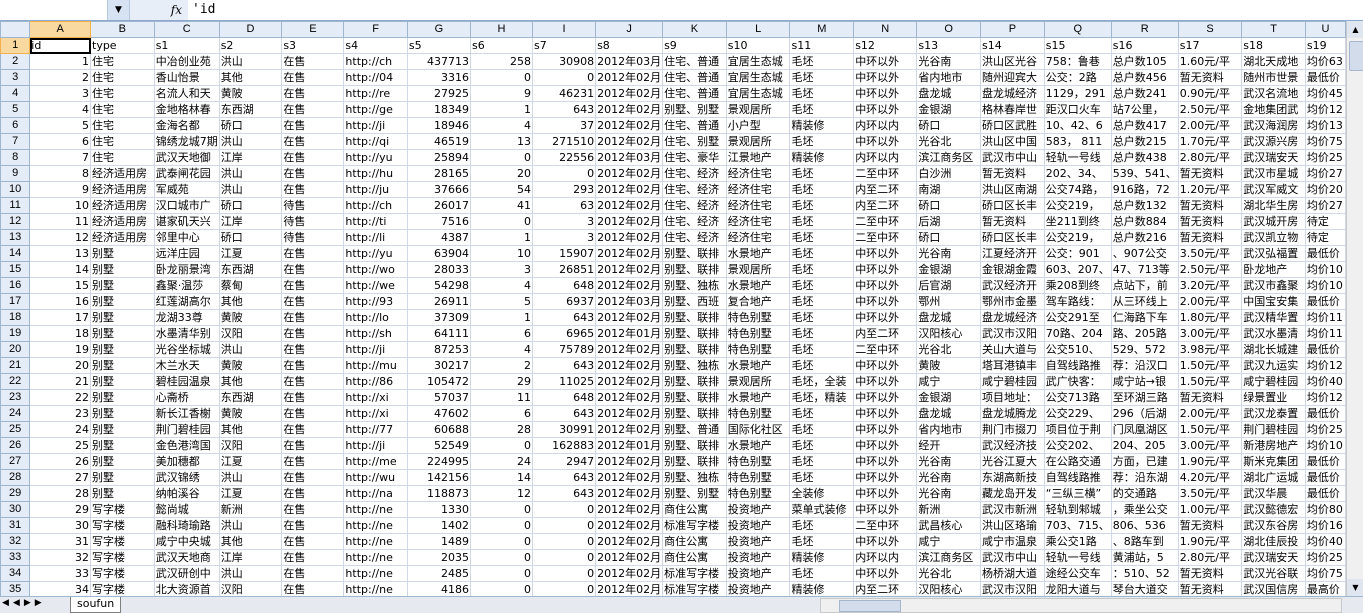  What do you see at coordinates (758, 253) in the screenshot?
I see `cell: 水景地产` at bounding box center [758, 253].